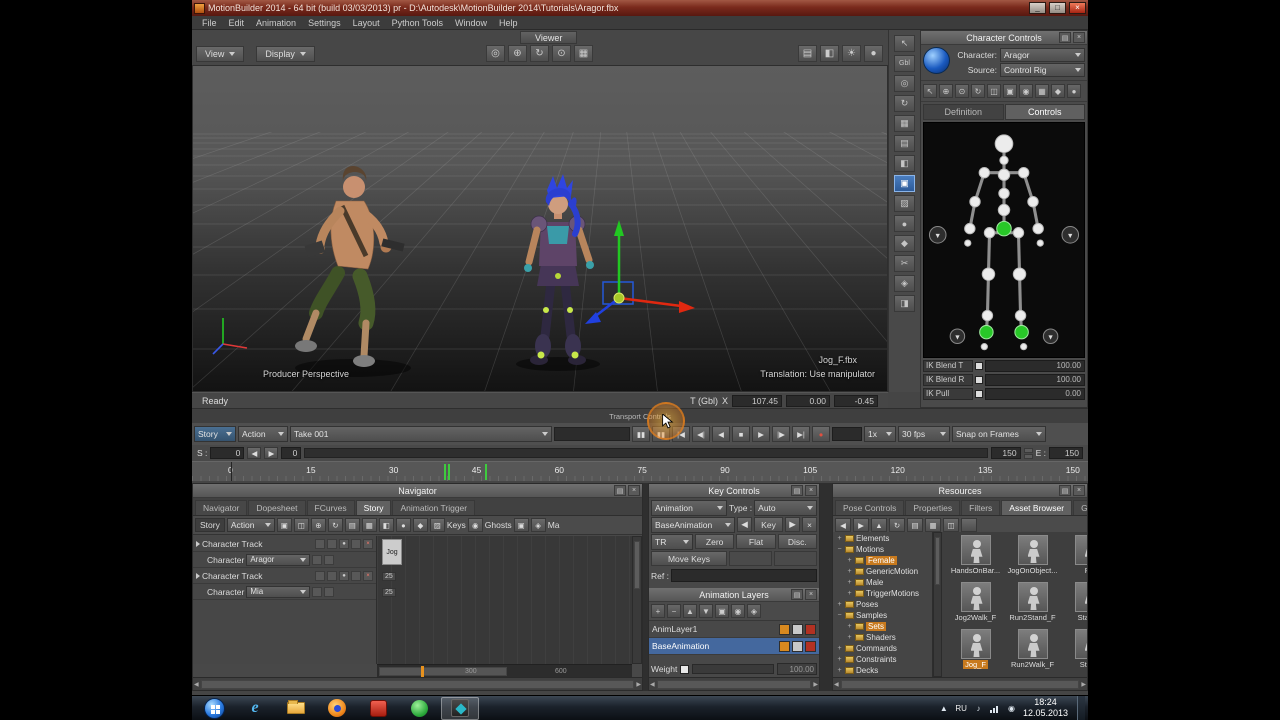 Image resolution: width=1280 pixels, height=720 pixels. I want to click on scroll-left-icon: ◀, so click(836, 684).